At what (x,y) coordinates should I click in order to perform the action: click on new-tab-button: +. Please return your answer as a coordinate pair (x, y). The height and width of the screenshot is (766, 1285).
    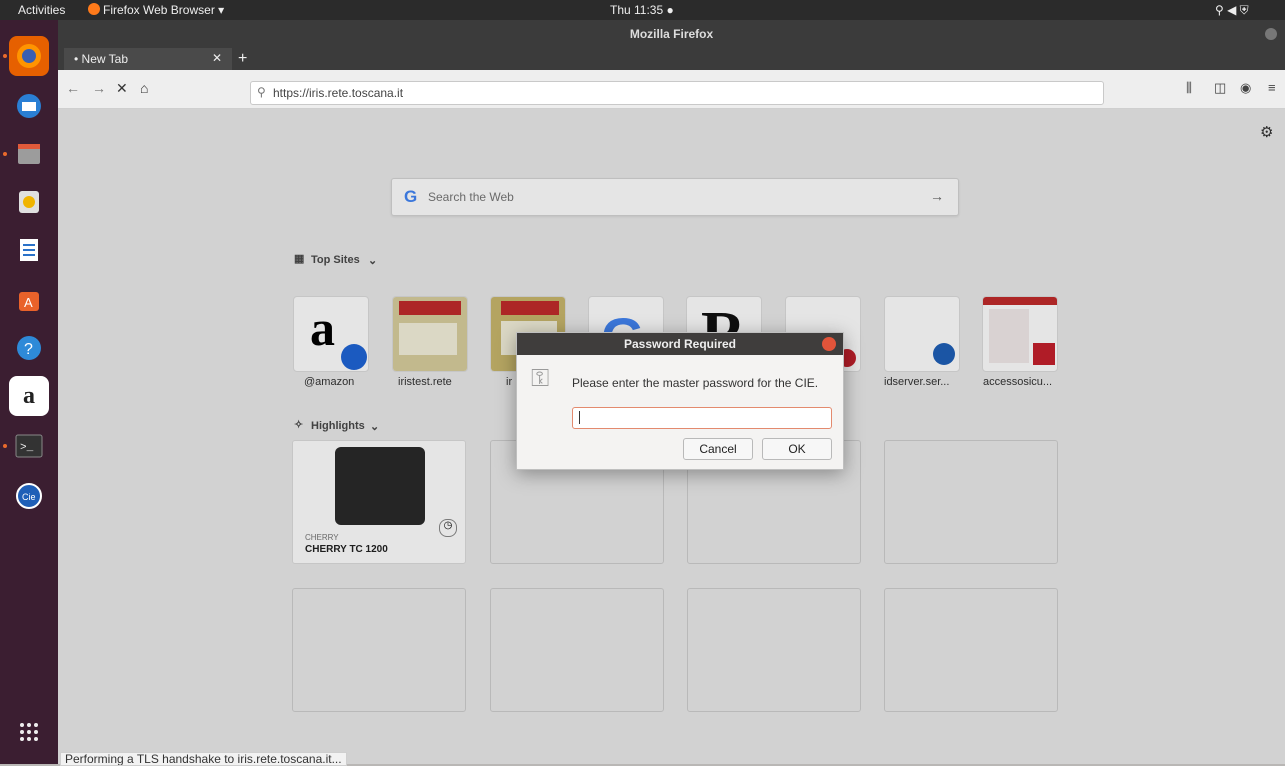
    Looking at the image, I should click on (242, 59).